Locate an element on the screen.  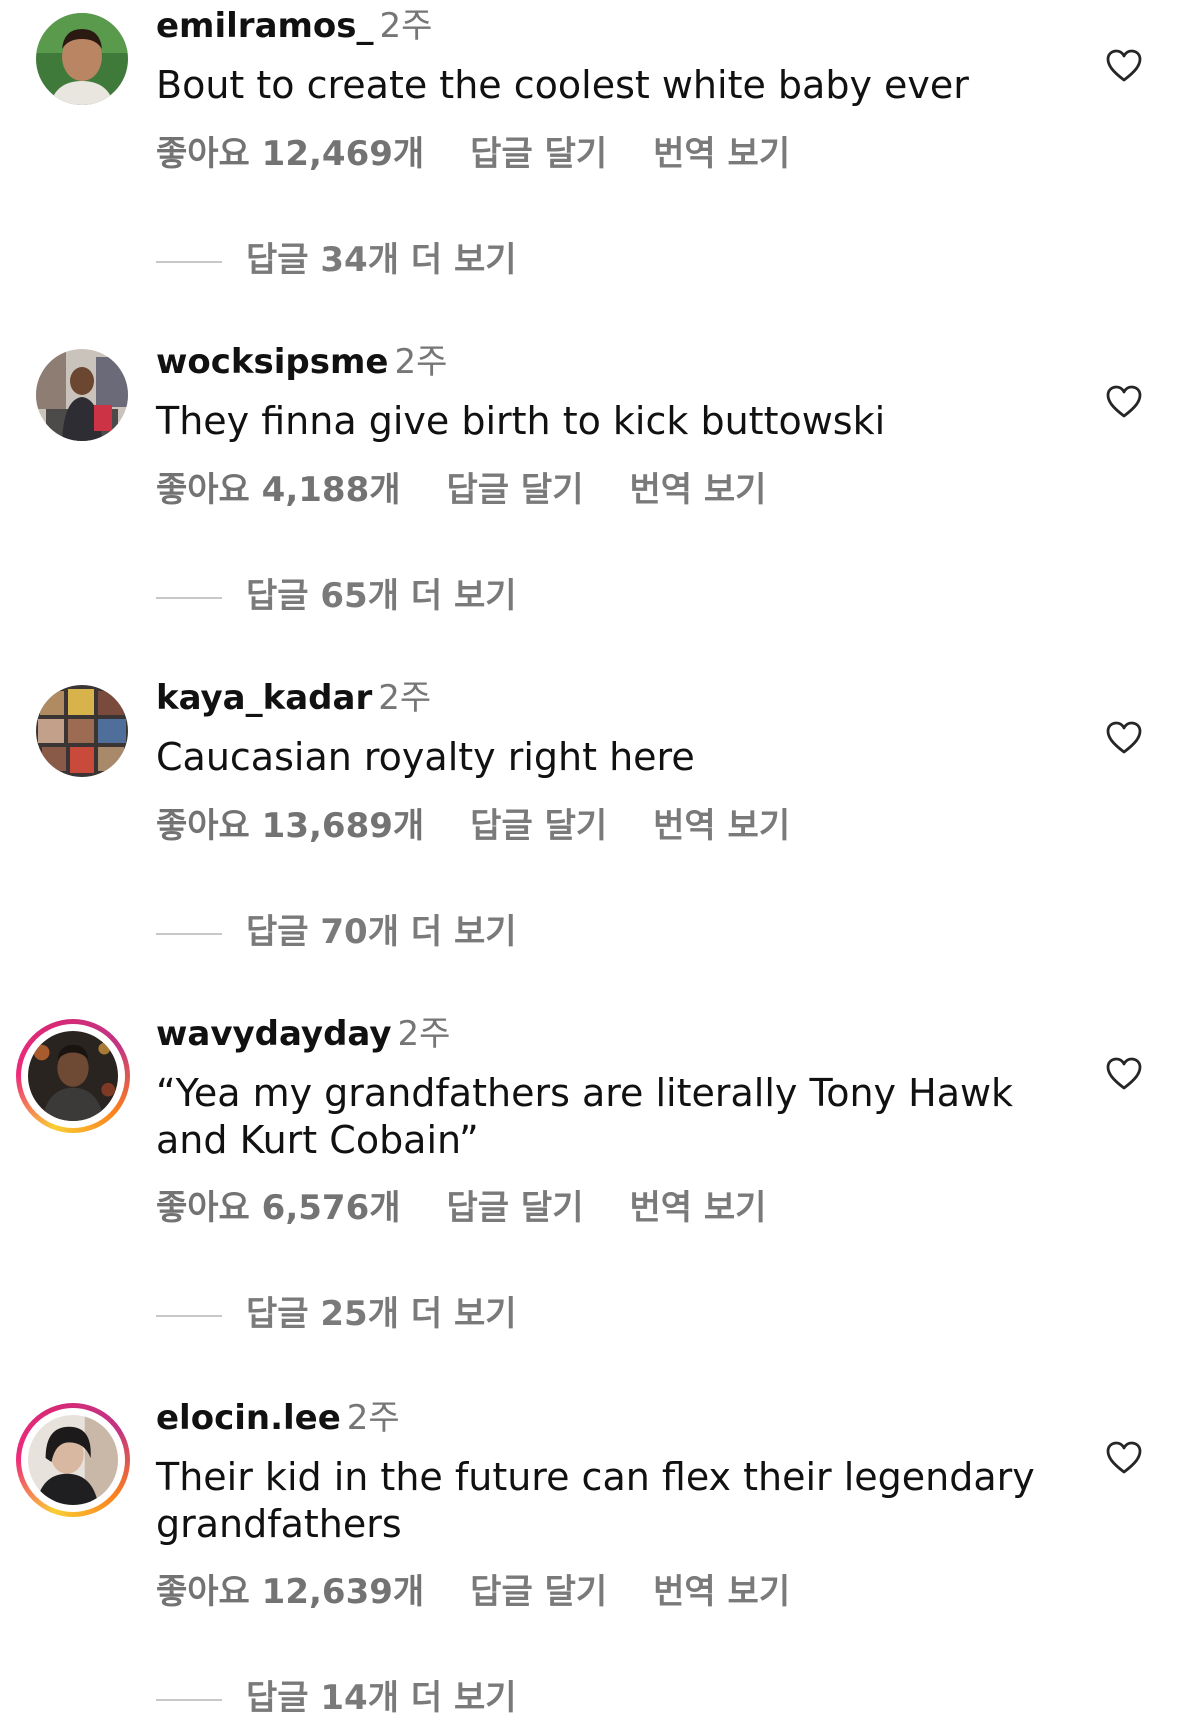
like-count: 좋아요 12,469개 is located at coordinates (290, 154).